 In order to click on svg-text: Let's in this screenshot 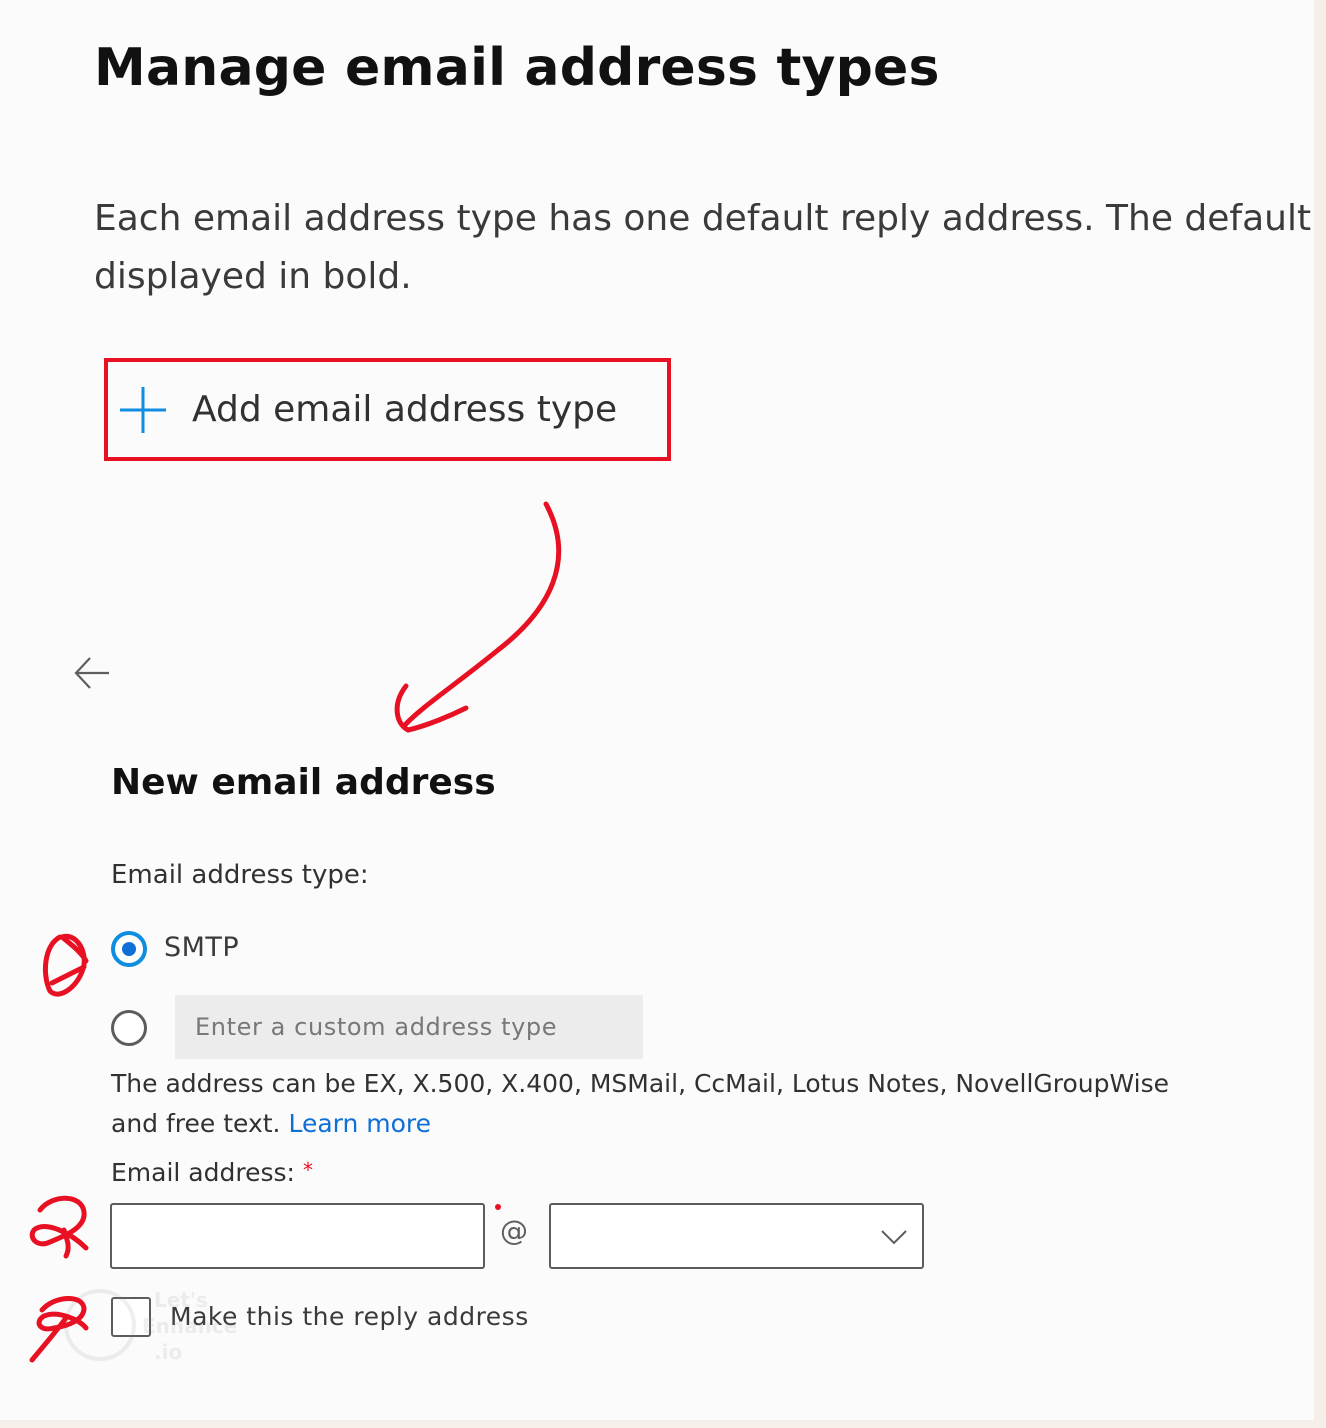, I will do `click(181, 1300)`.